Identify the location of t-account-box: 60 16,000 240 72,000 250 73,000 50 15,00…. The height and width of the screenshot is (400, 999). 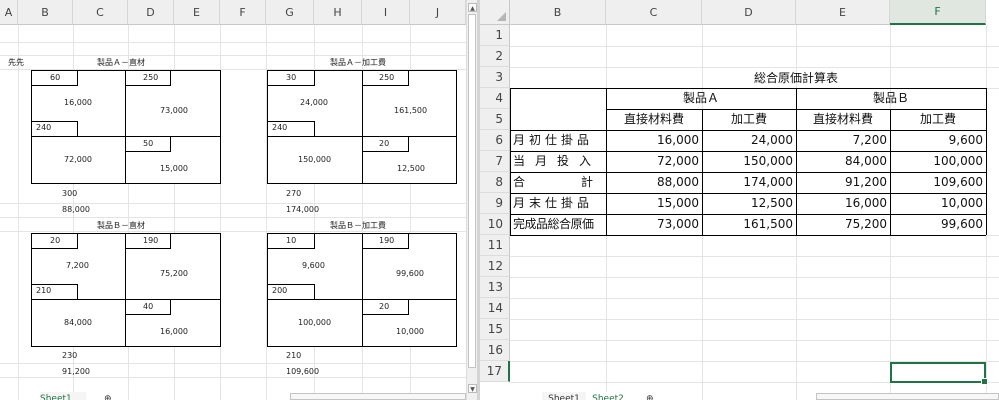
(126, 127).